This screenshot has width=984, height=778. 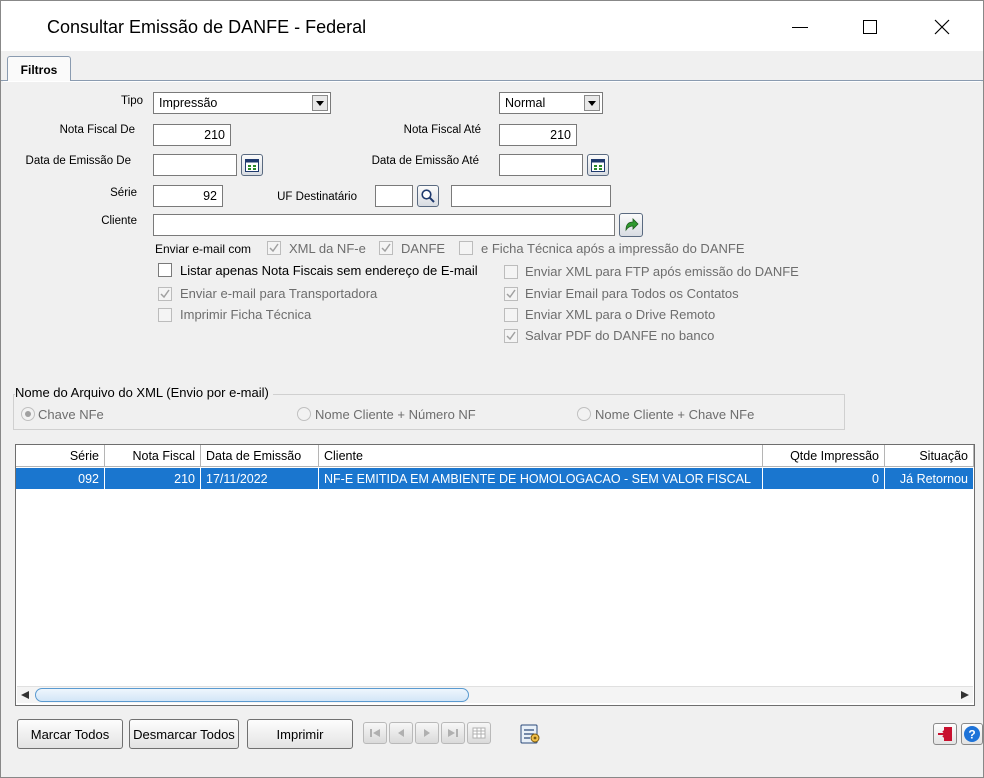 What do you see at coordinates (192, 135) in the screenshot?
I see `nota-fiscal-de-input: 210` at bounding box center [192, 135].